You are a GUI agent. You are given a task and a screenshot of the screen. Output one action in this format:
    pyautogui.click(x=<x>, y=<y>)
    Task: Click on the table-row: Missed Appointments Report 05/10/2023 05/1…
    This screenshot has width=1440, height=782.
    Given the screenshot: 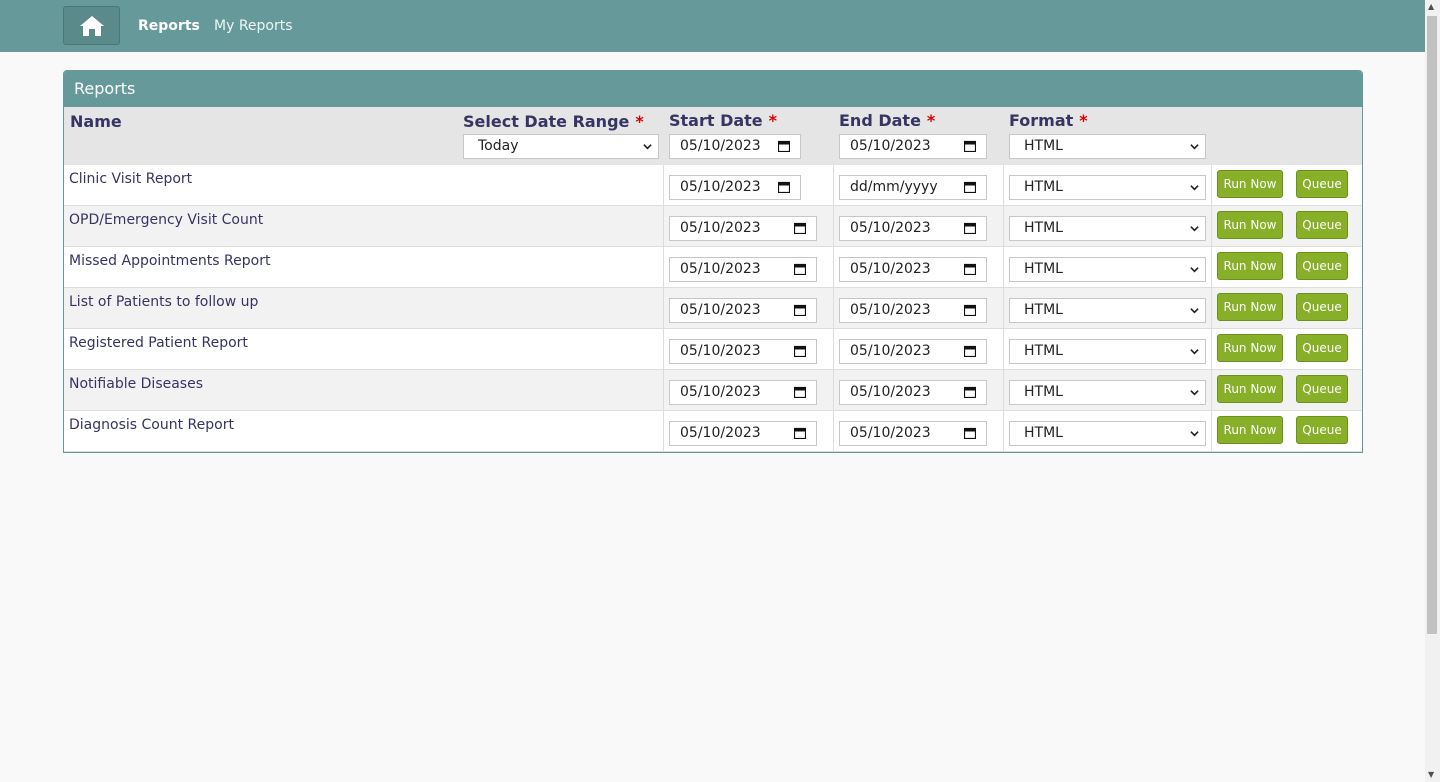 What is the action you would take?
    pyautogui.click(x=713, y=267)
    